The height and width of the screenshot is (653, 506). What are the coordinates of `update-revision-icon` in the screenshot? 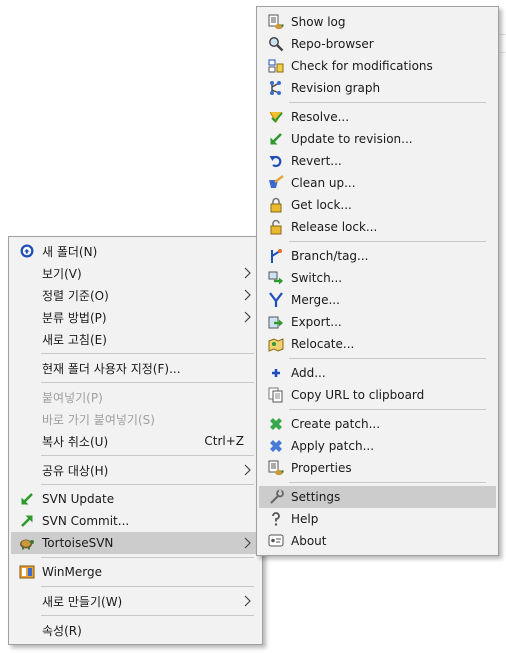 It's located at (276, 139).